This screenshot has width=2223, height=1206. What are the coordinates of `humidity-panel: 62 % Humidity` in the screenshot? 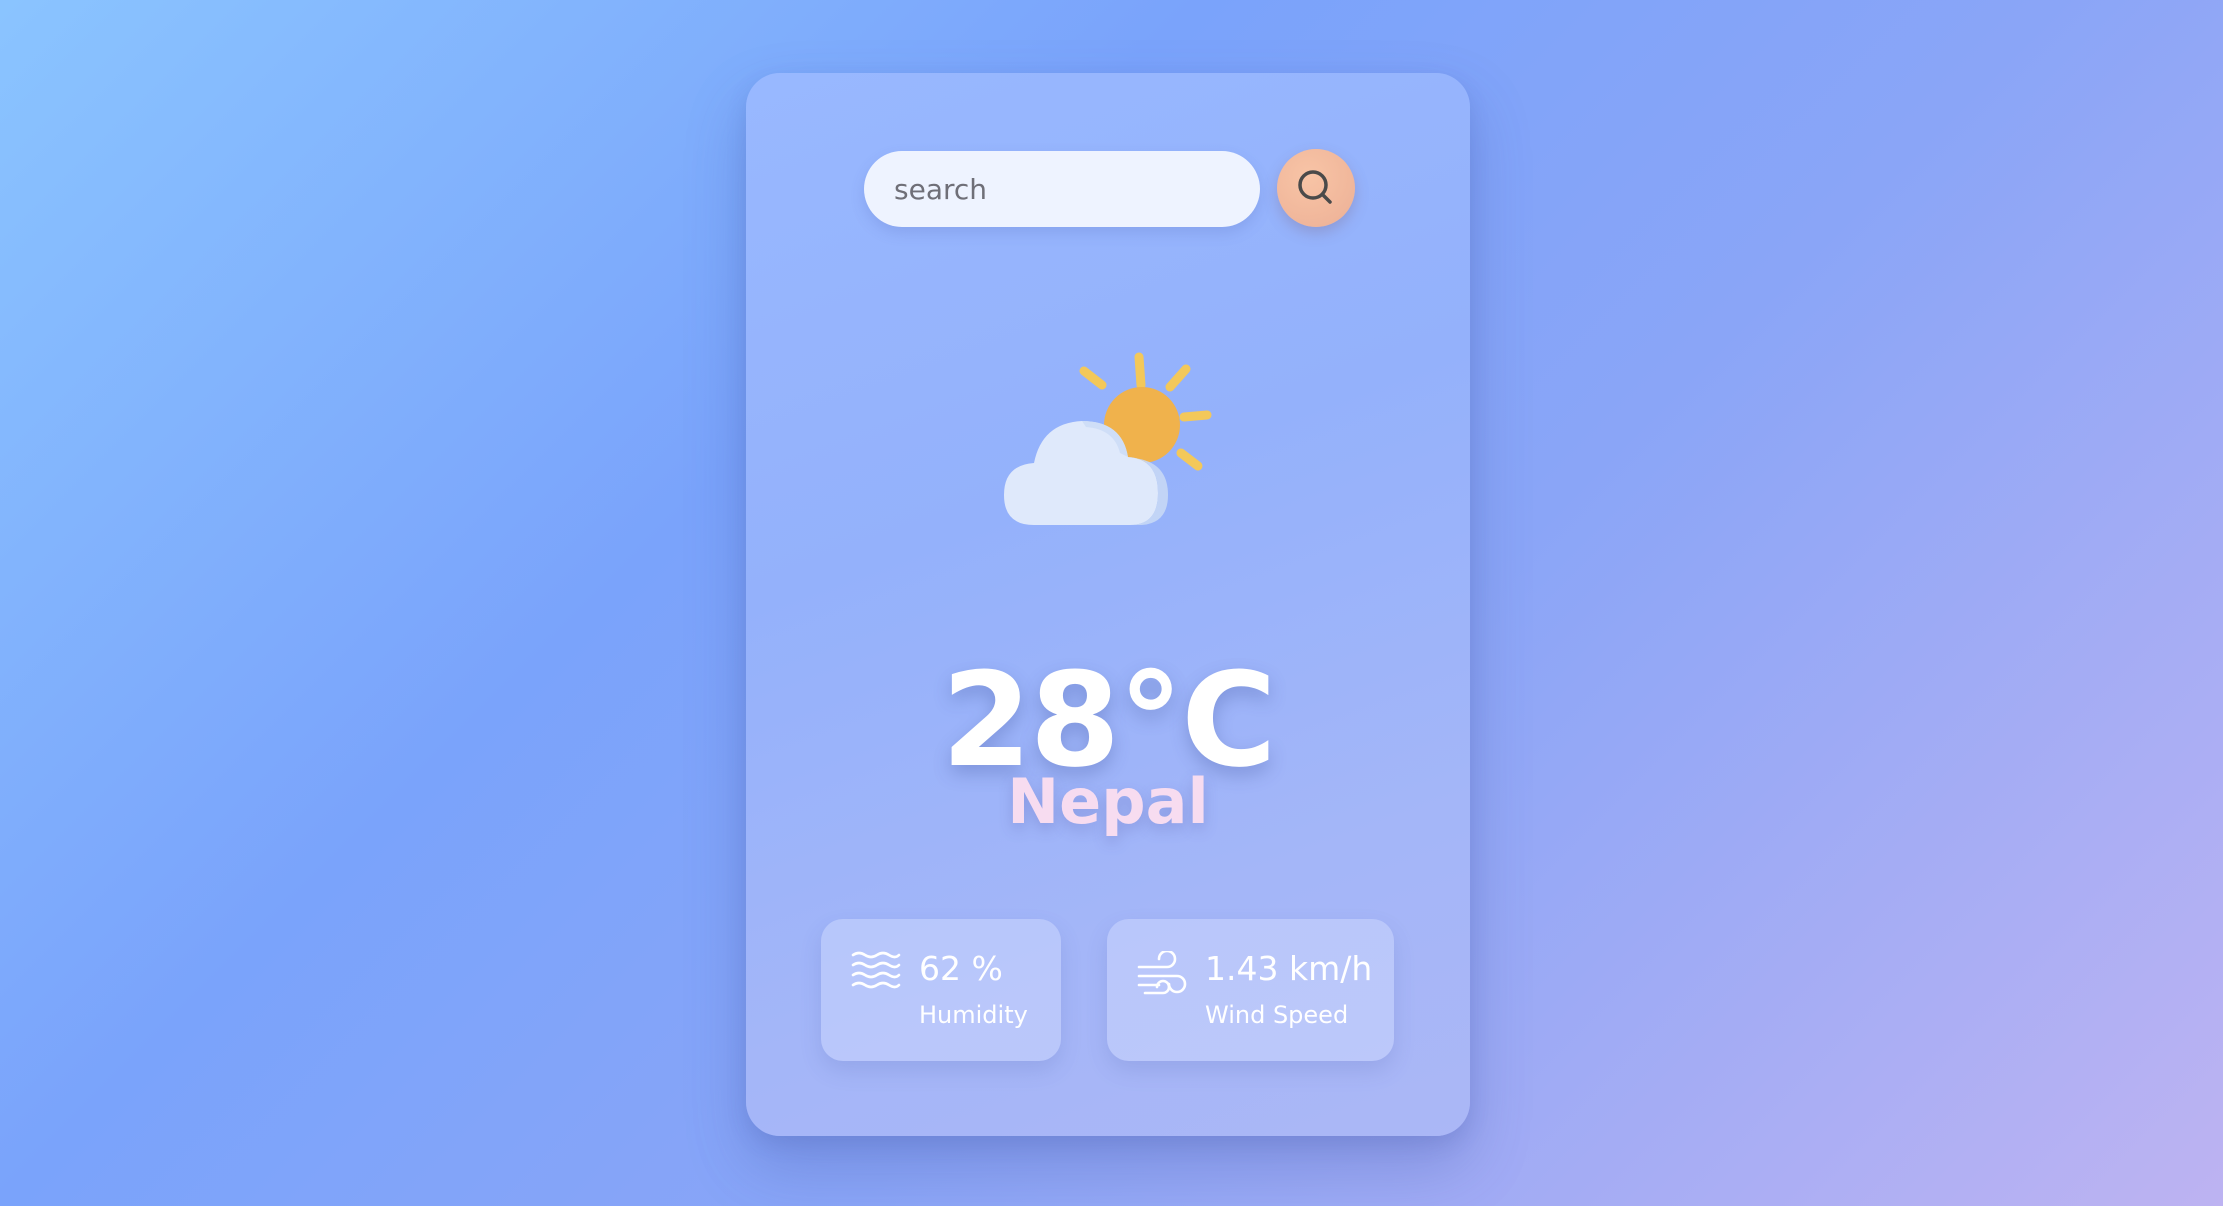 It's located at (941, 990).